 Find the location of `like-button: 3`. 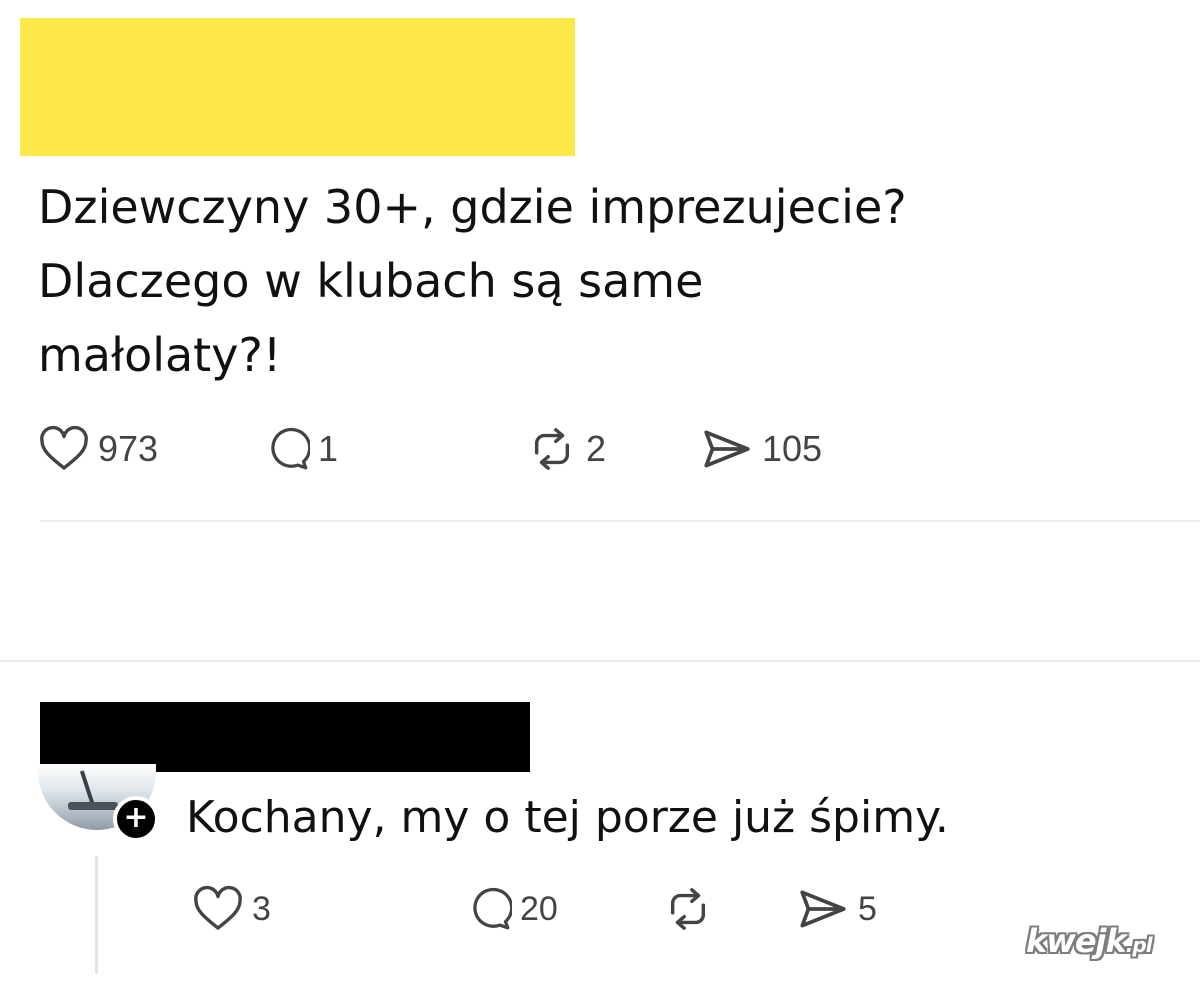

like-button: 3 is located at coordinates (231, 909).